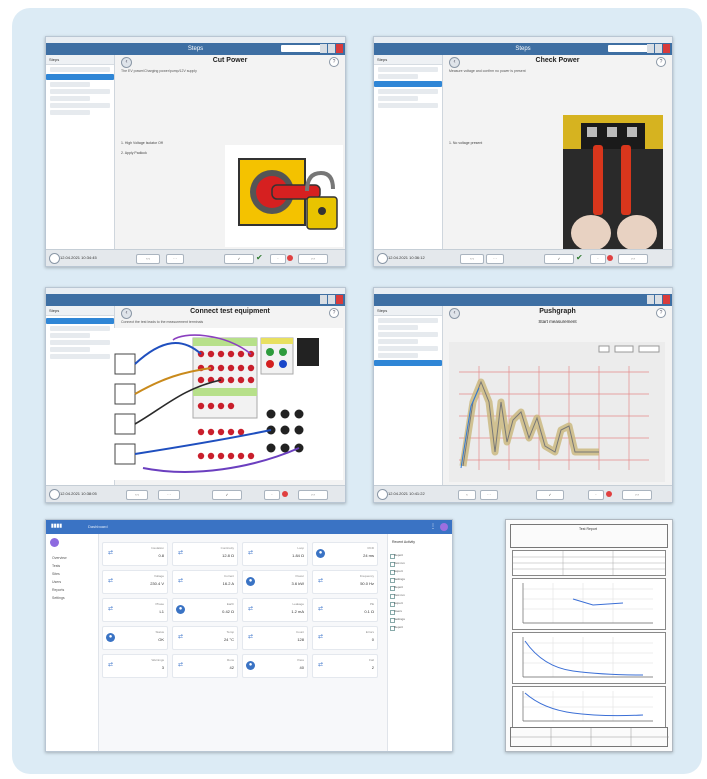 Image resolution: width=707 pixels, height=779 pixels. Describe the element at coordinates (345, 638) in the screenshot. I see `metric-tile: ⇄ Errors 0` at that location.